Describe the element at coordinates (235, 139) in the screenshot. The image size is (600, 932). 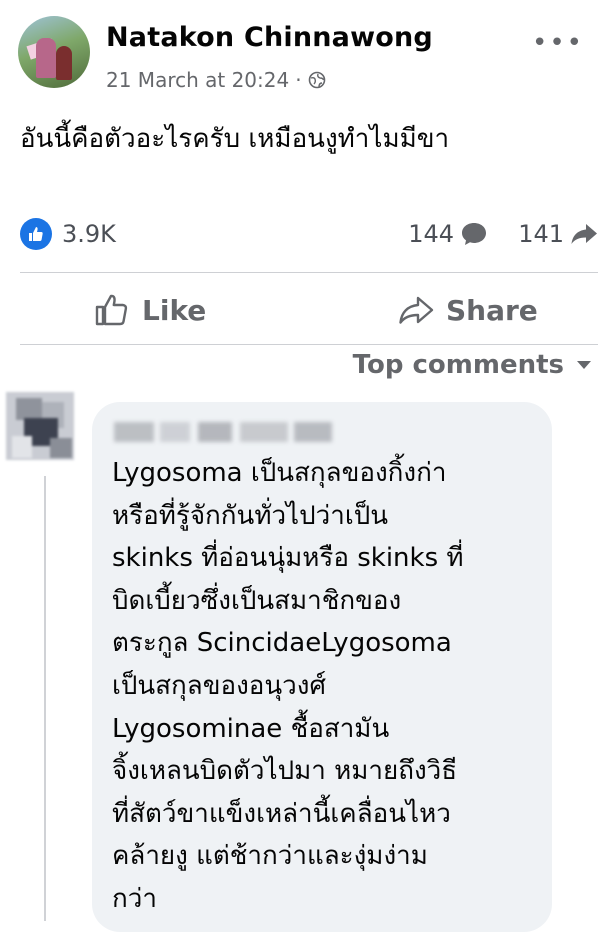
I see `post-text: อันนี้คือตัวอะไรครับ เหมือนงูทำไมมีขา` at that location.